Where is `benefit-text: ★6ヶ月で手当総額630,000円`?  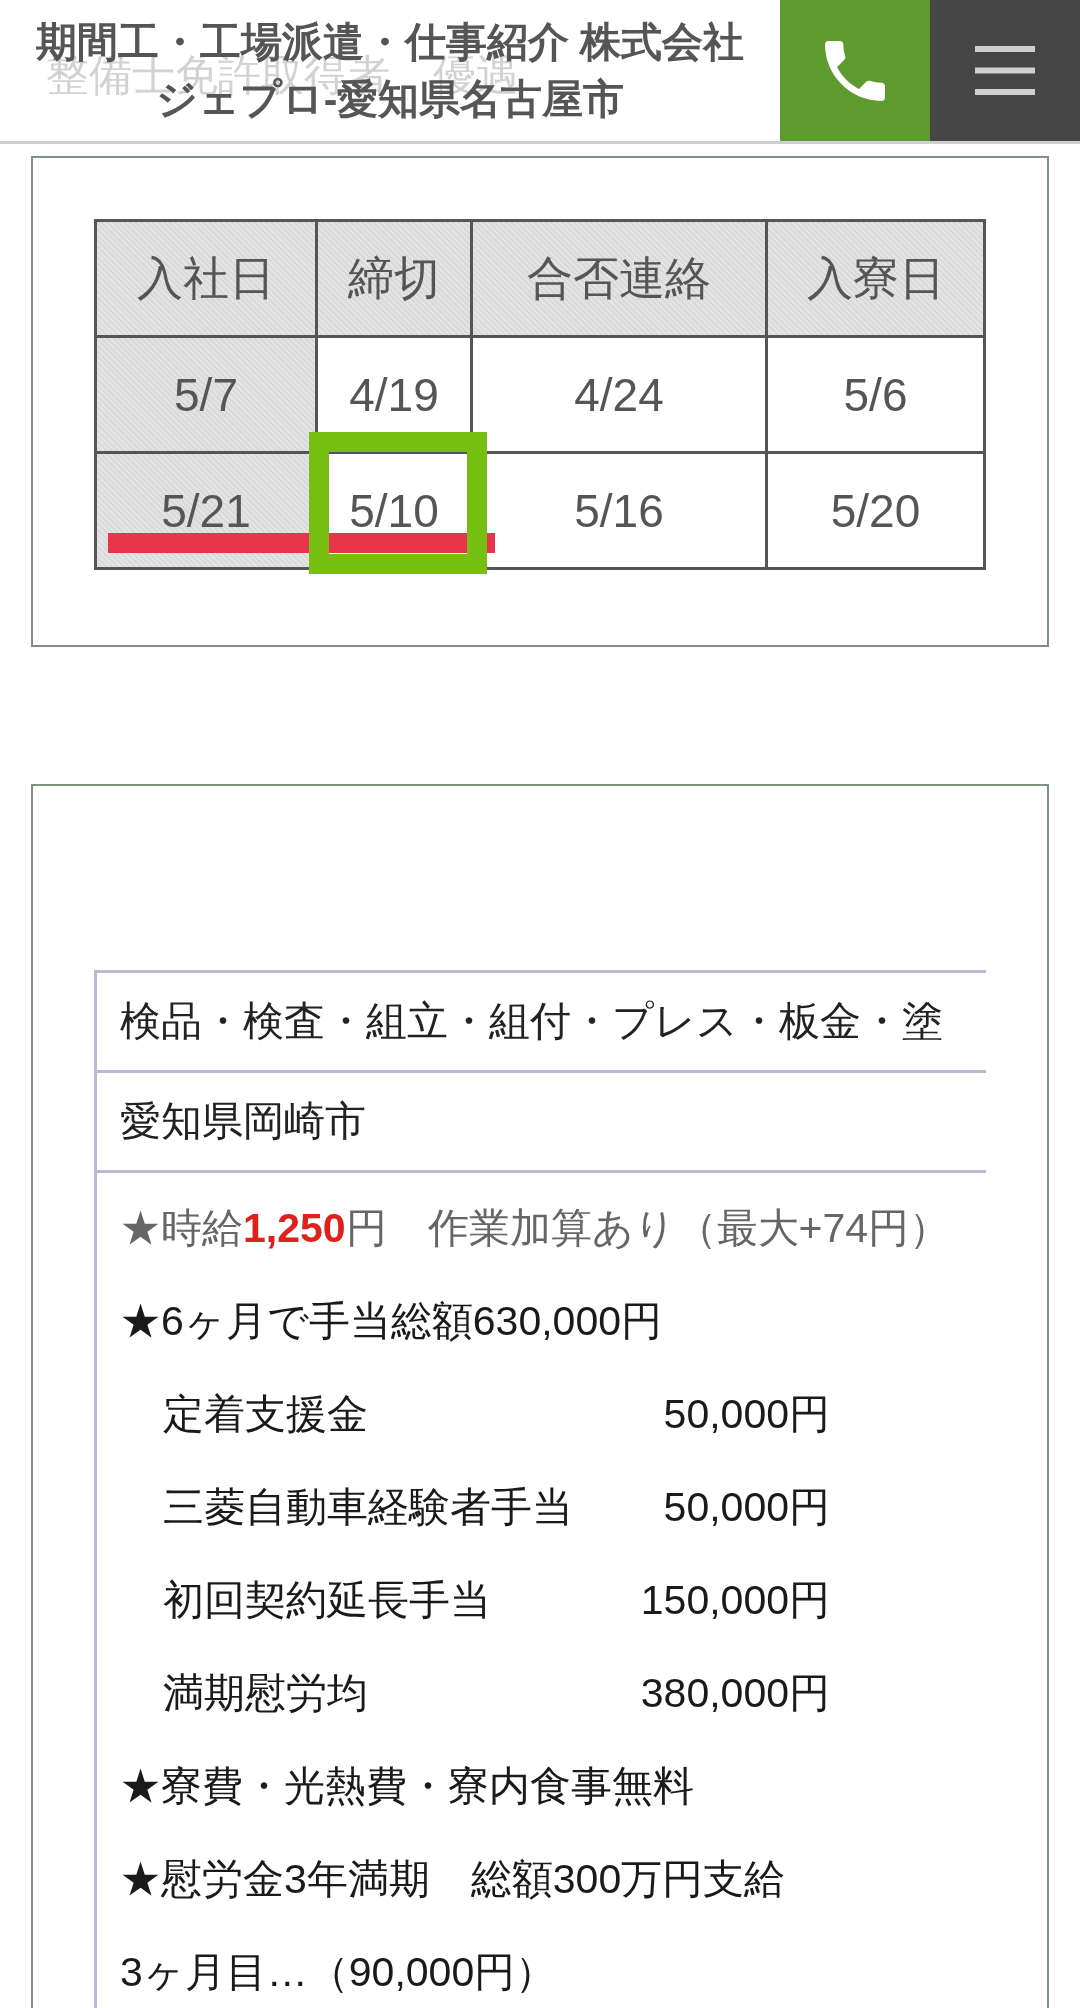 benefit-text: ★6ヶ月で手当総額630,000円 is located at coordinates (391, 1321).